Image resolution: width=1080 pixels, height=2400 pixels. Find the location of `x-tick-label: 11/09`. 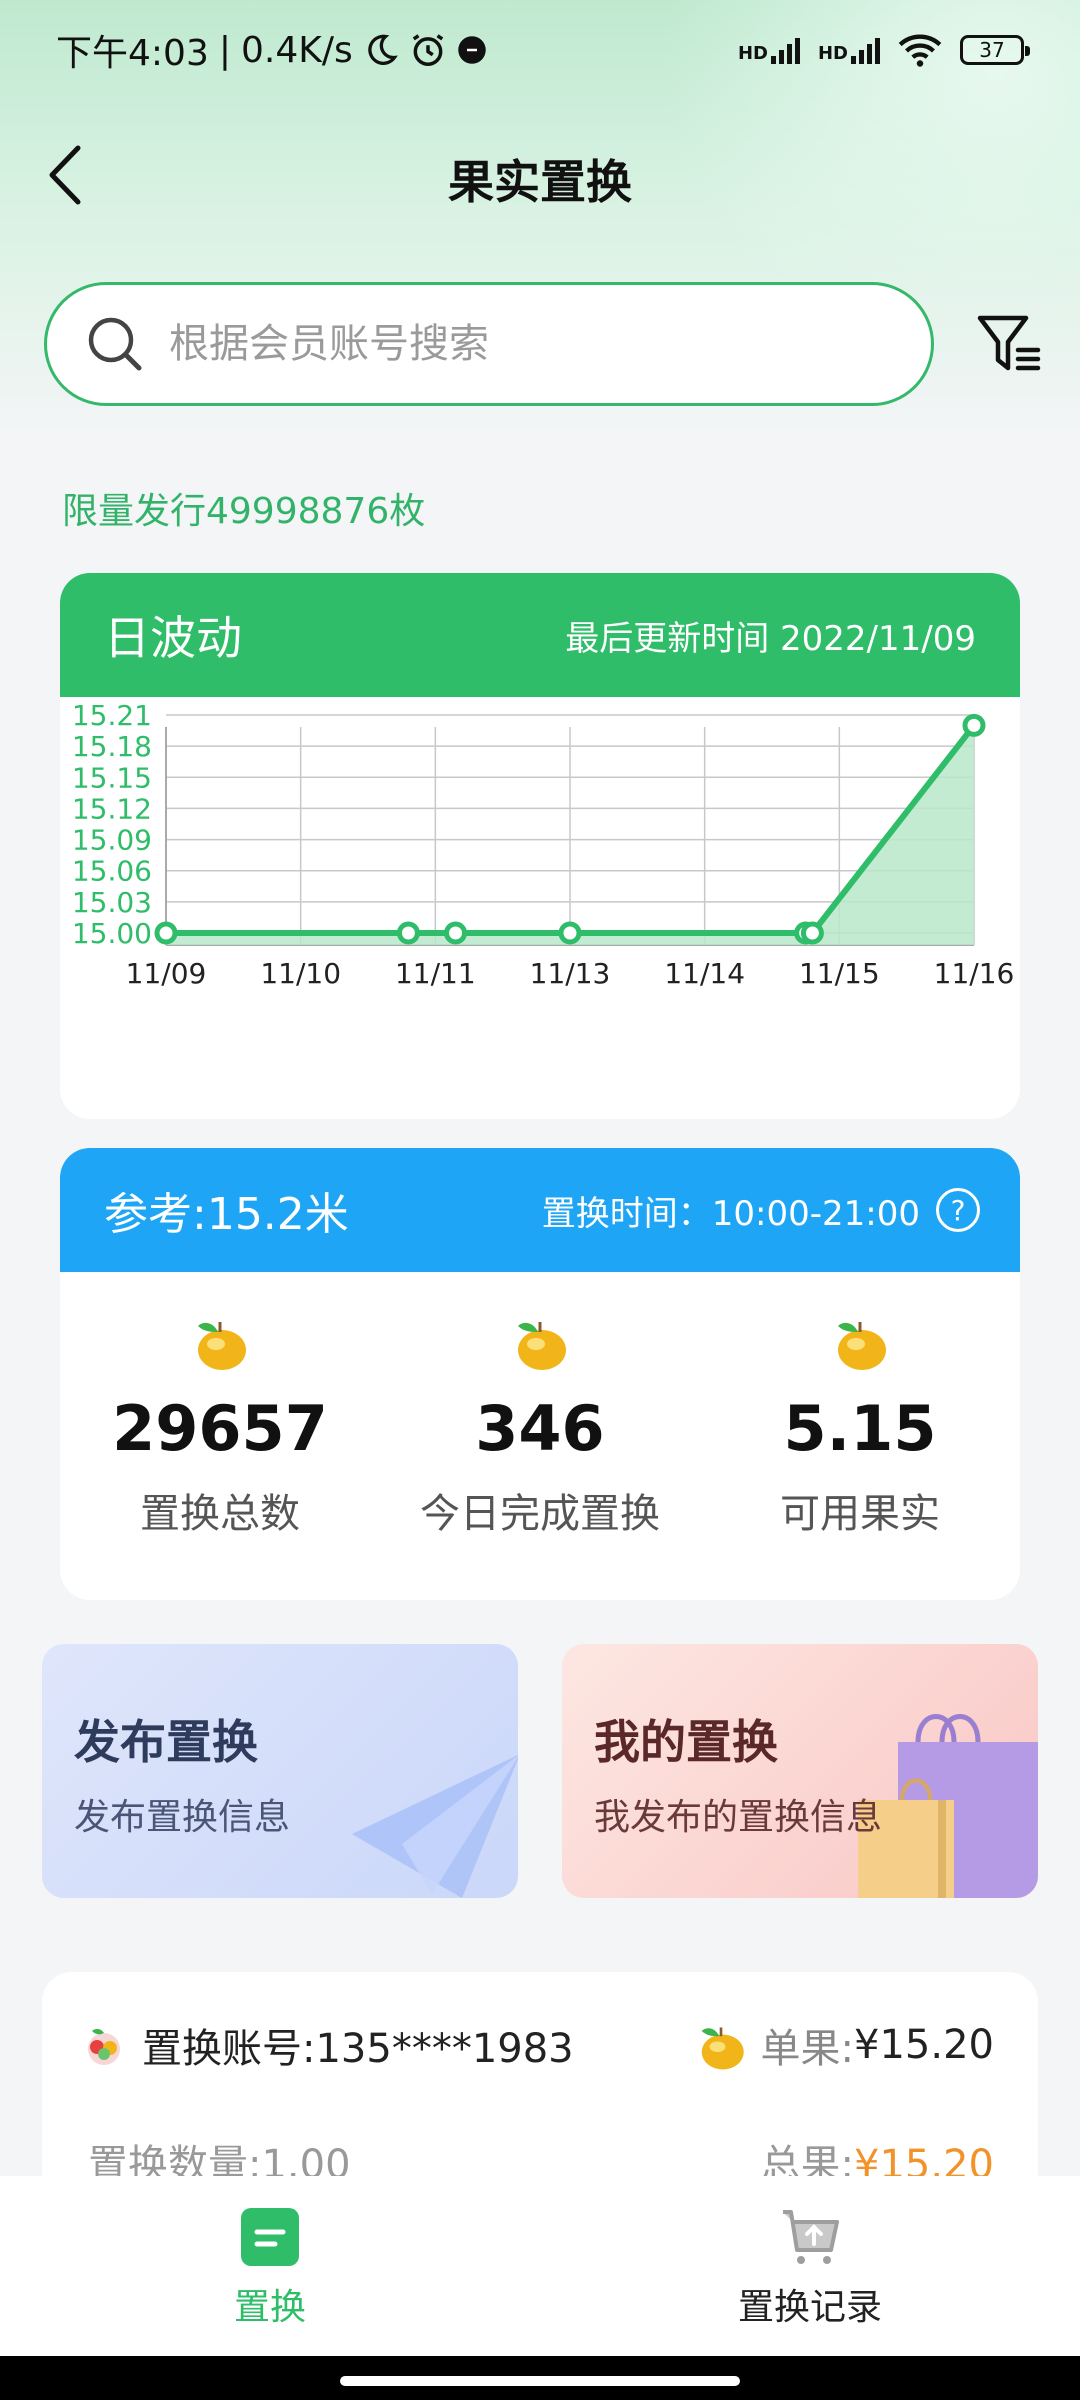

x-tick-label: 11/09 is located at coordinates (166, 973).